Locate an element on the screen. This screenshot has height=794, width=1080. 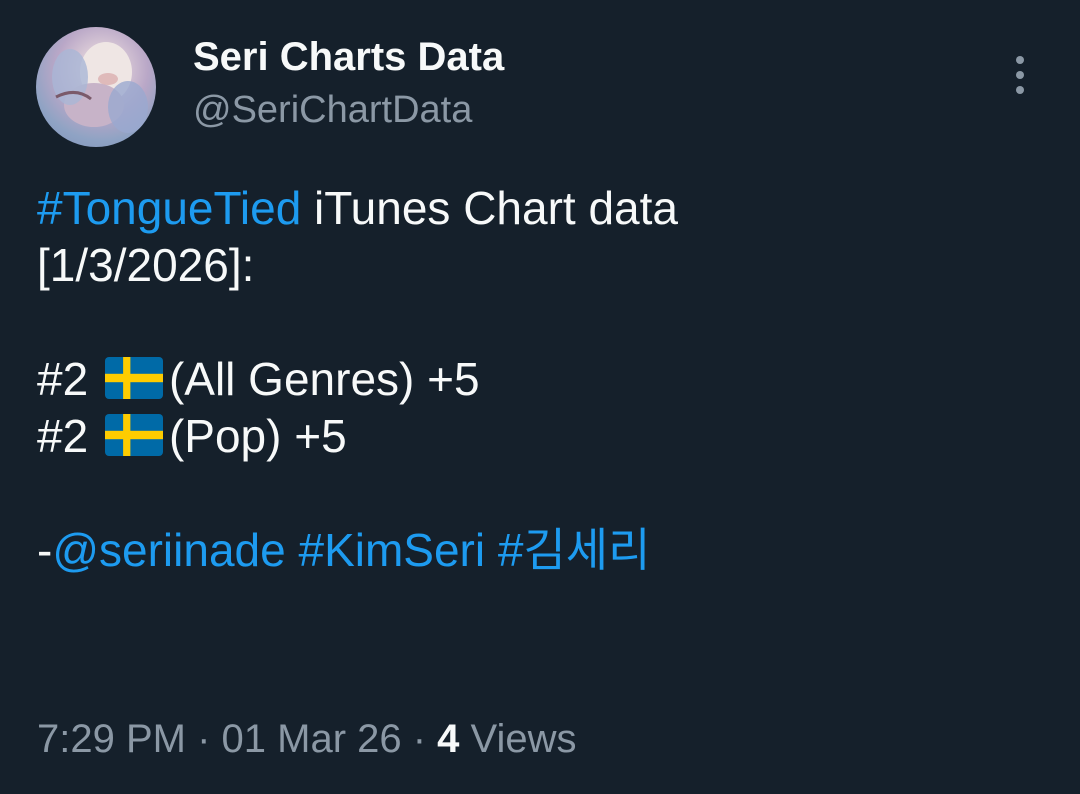
tweet-credit-line: -@seriinade #KimSeri #김세리 is located at coordinates (542, 550).